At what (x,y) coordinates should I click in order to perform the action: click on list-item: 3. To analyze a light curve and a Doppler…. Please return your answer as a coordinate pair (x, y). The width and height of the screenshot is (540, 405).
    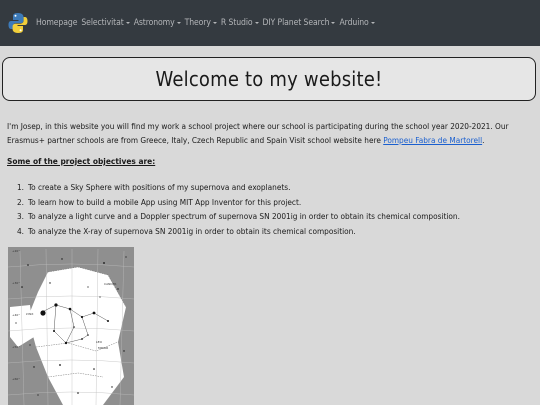
    Looking at the image, I should click on (238, 216).